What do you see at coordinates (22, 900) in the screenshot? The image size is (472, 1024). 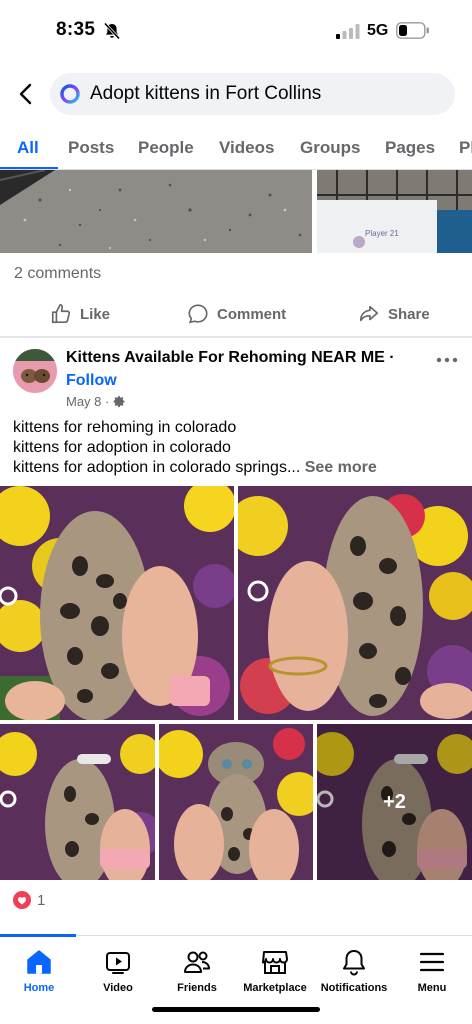 I see `love-reaction-icon` at bounding box center [22, 900].